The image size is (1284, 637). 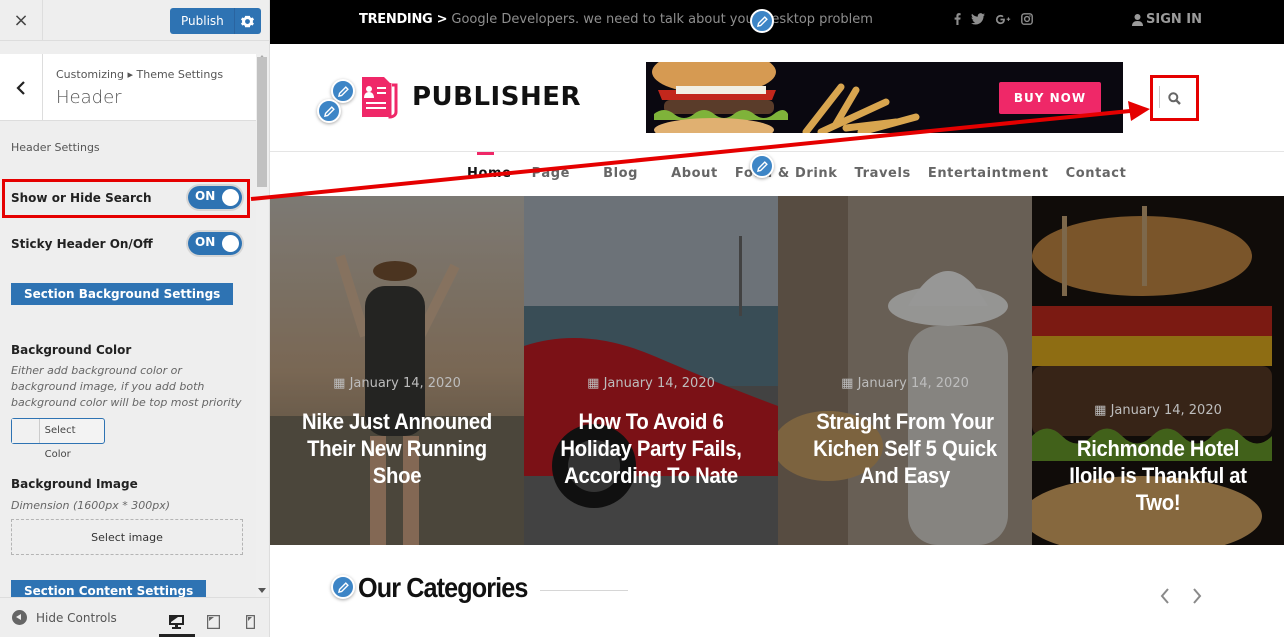 I want to click on chevron-right-icon, so click(x=1197, y=596).